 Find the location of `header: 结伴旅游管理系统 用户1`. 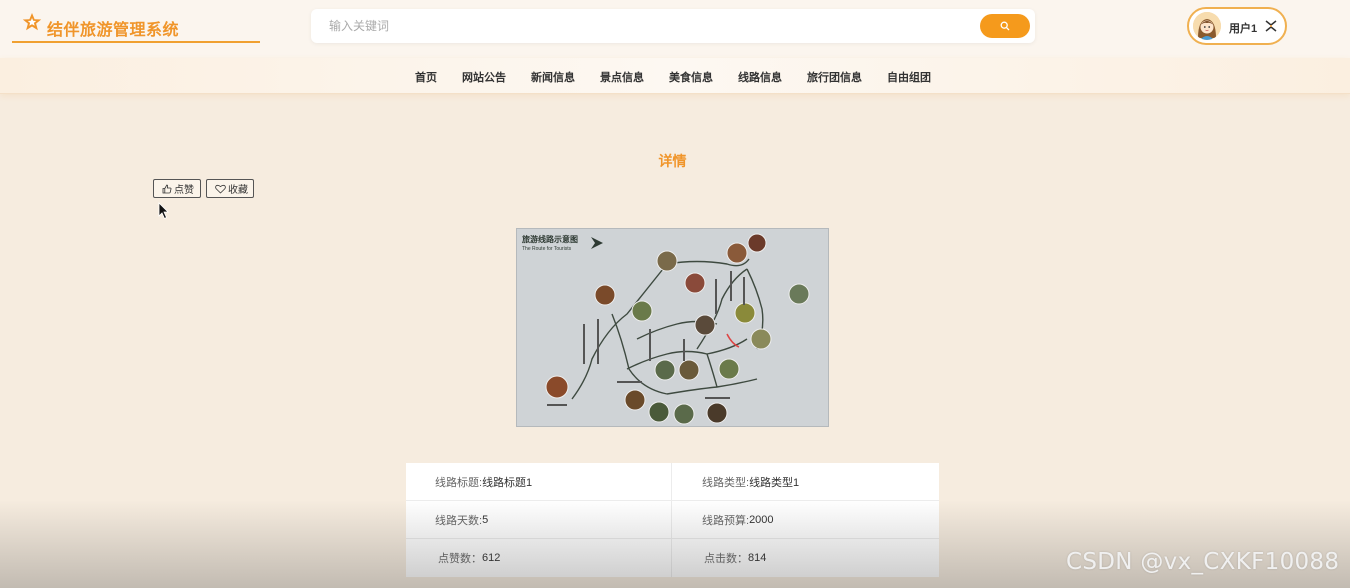

header: 结伴旅游管理系统 用户1 is located at coordinates (675, 29).